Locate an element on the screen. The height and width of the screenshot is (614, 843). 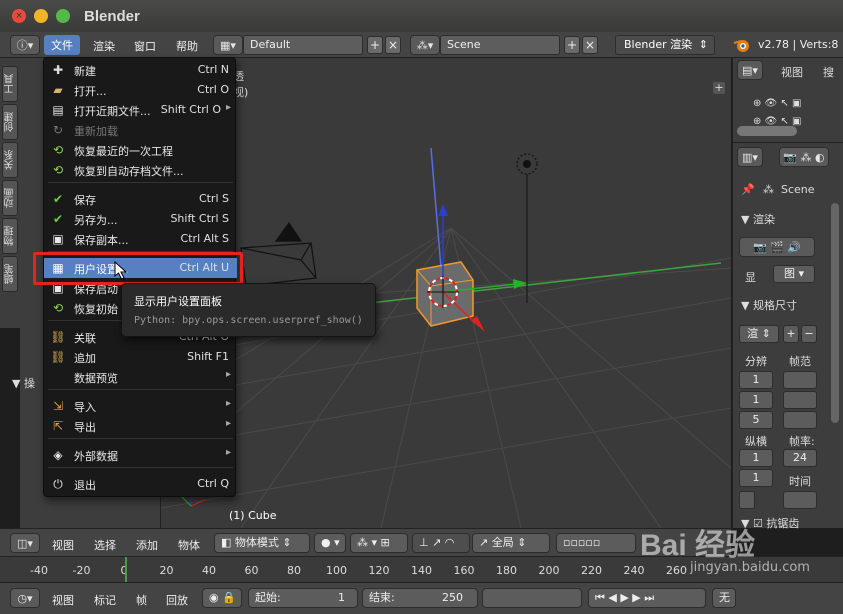
sync-select: 无 is located at coordinates (724, 598).